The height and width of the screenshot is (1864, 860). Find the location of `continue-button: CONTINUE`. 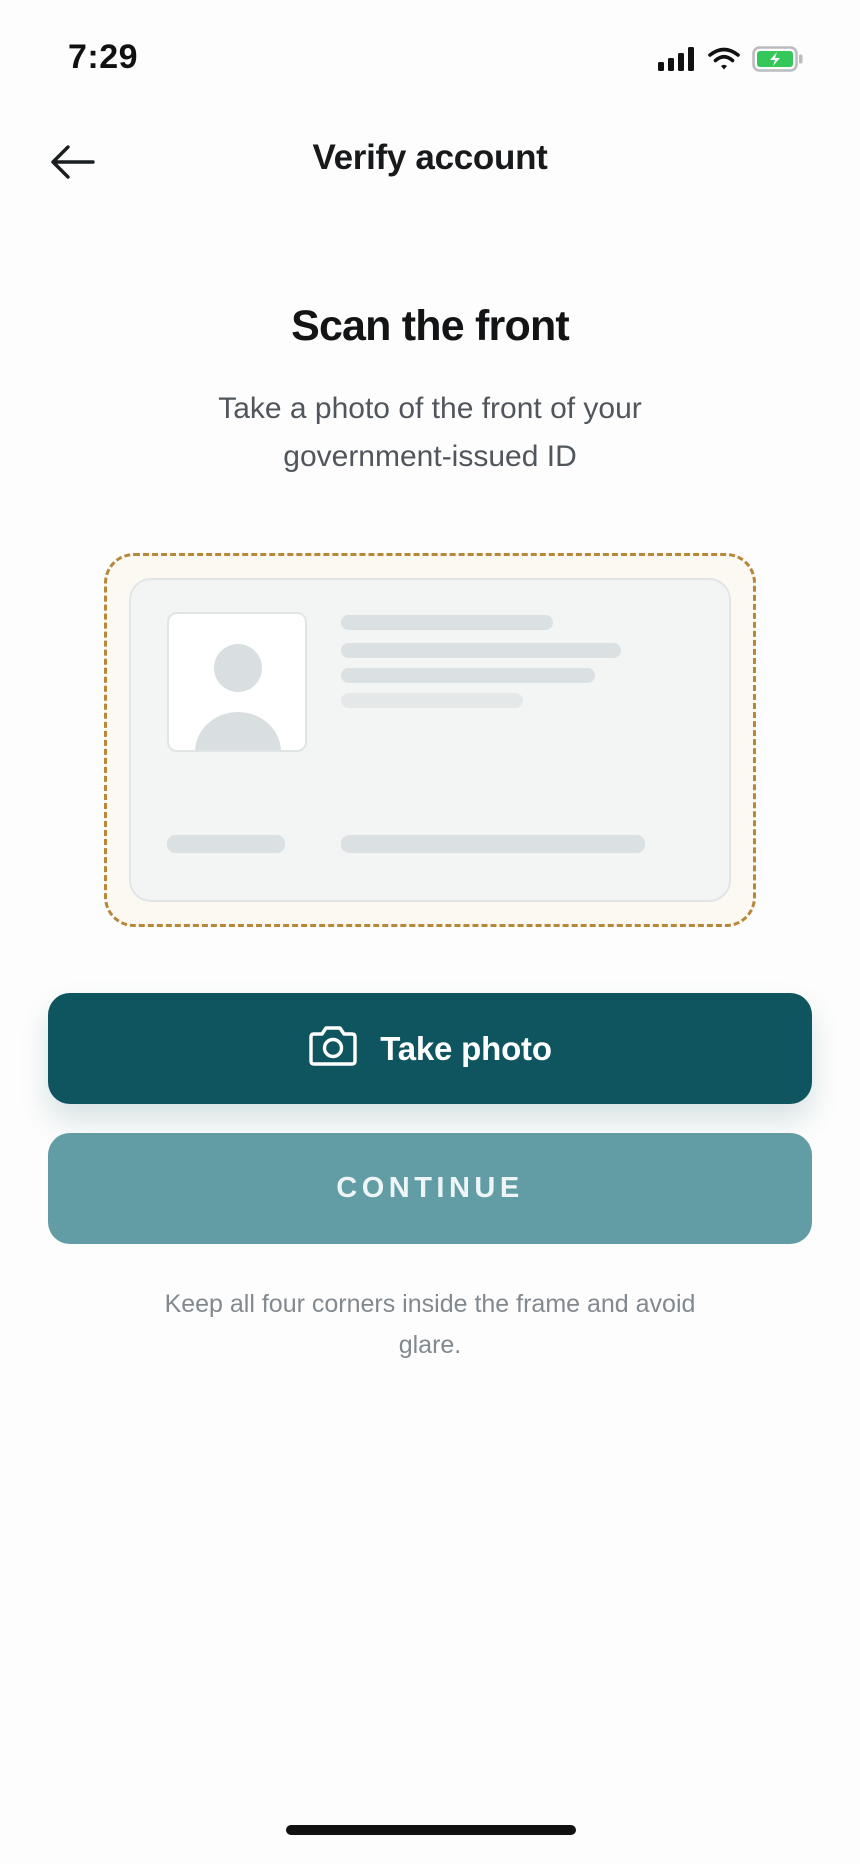

continue-button: CONTINUE is located at coordinates (430, 1188).